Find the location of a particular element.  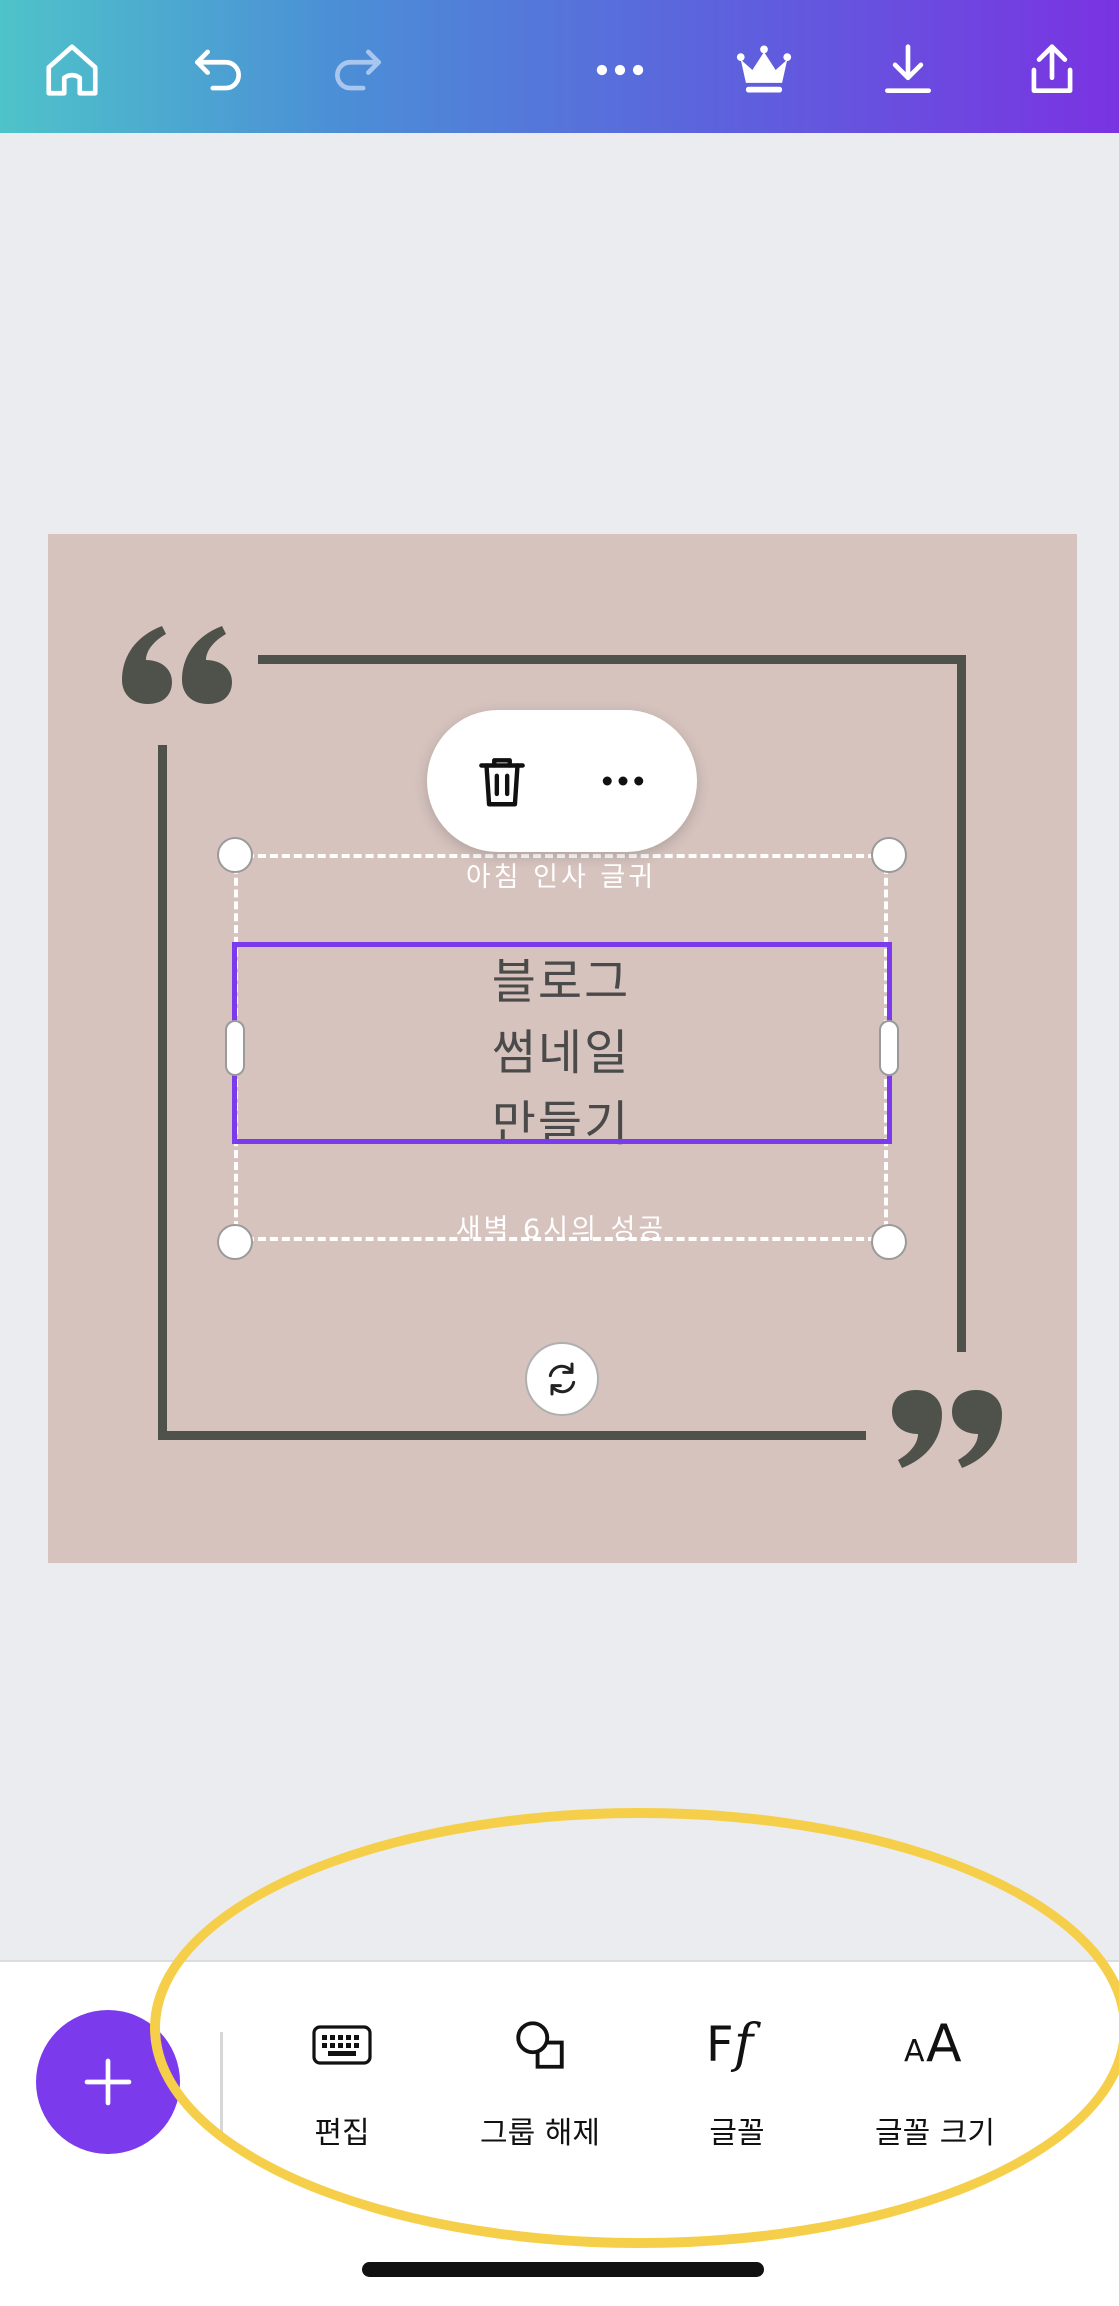

resize-handle-right is located at coordinates (889, 1048).